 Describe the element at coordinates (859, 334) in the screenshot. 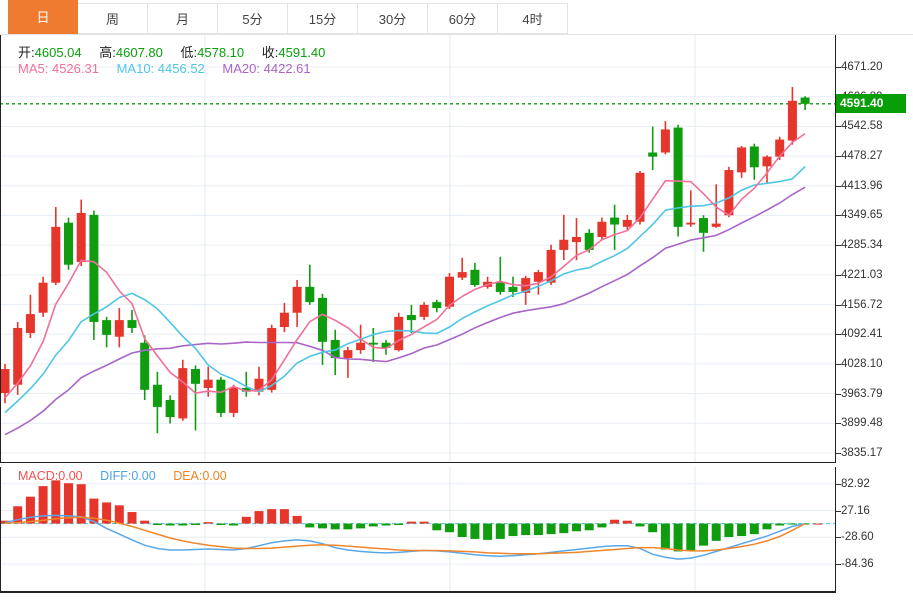

I see `price-tick-label: 4092.41` at that location.